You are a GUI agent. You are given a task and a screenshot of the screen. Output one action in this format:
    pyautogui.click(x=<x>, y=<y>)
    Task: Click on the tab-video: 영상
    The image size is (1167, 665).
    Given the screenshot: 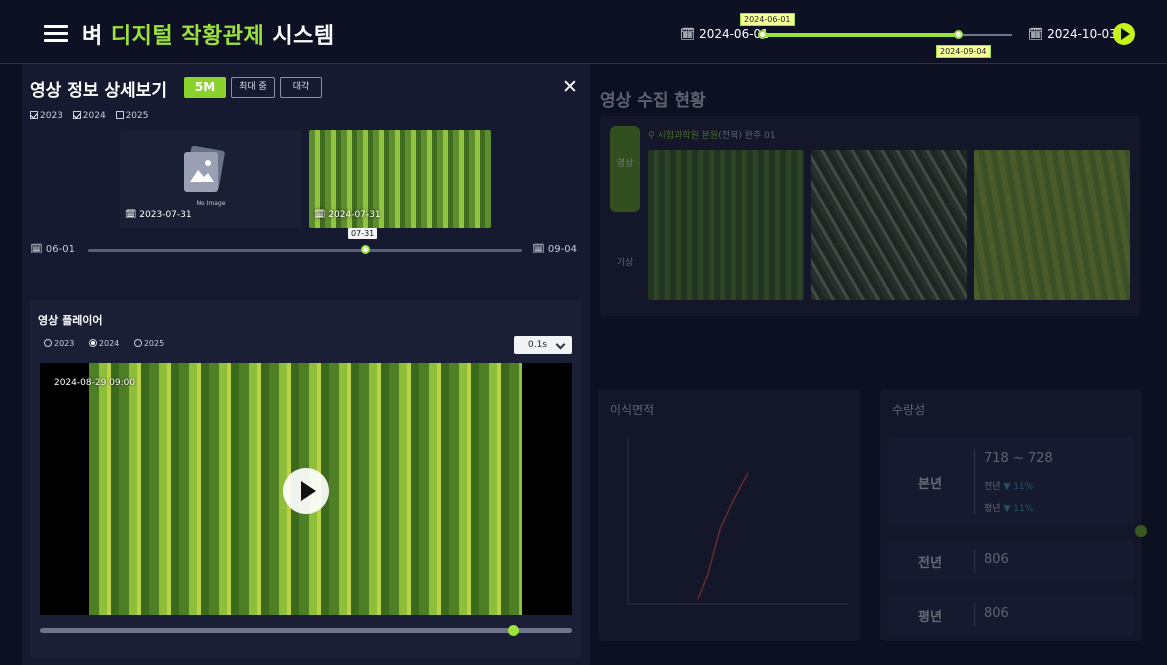 What is the action you would take?
    pyautogui.click(x=625, y=169)
    